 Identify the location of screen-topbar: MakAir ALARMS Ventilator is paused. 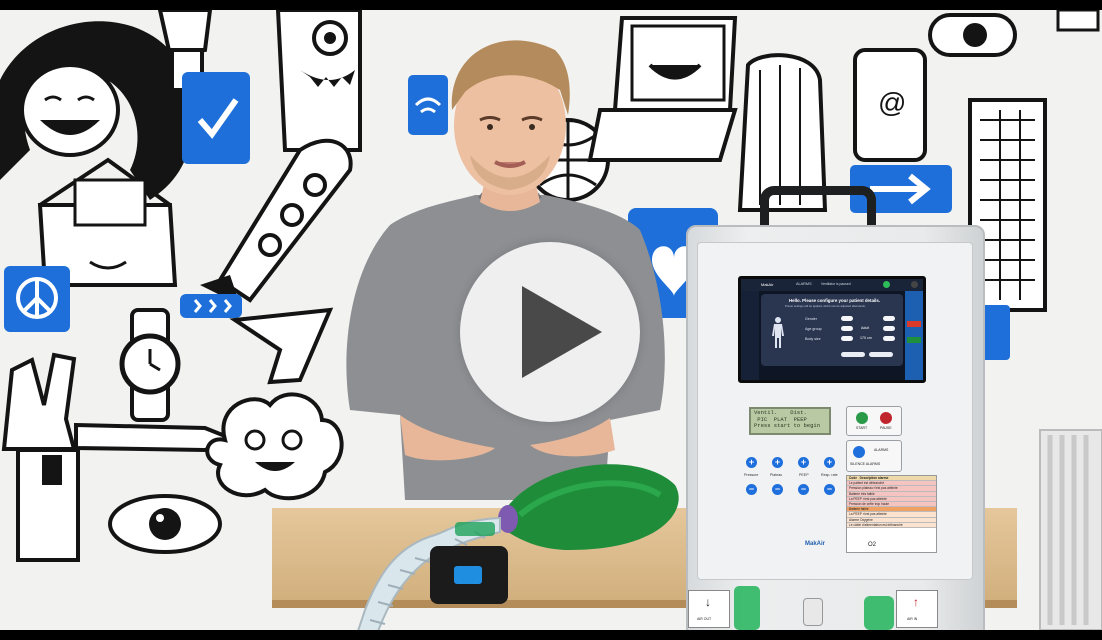
(832, 285).